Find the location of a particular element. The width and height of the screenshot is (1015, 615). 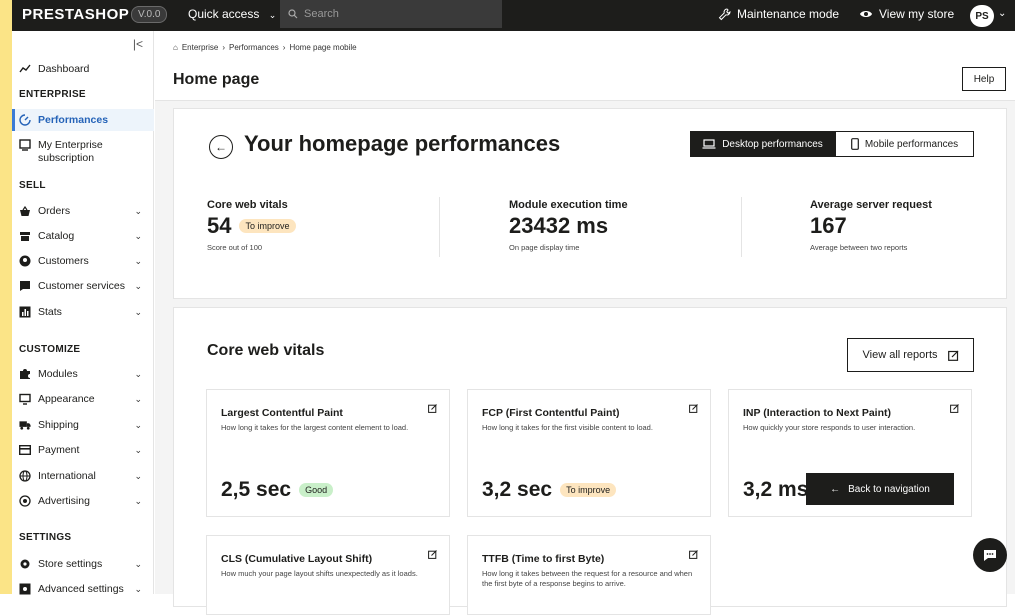

breadcrumb-item: Enterprise is located at coordinates (200, 47).